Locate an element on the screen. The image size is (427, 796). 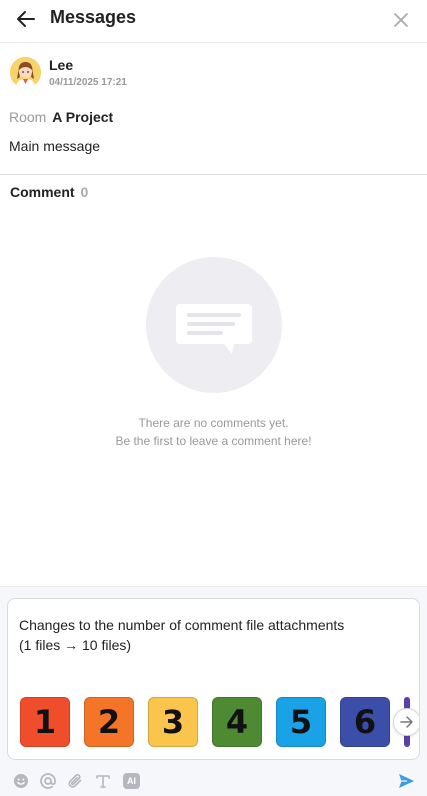
text-format-icon is located at coordinates (103, 781).